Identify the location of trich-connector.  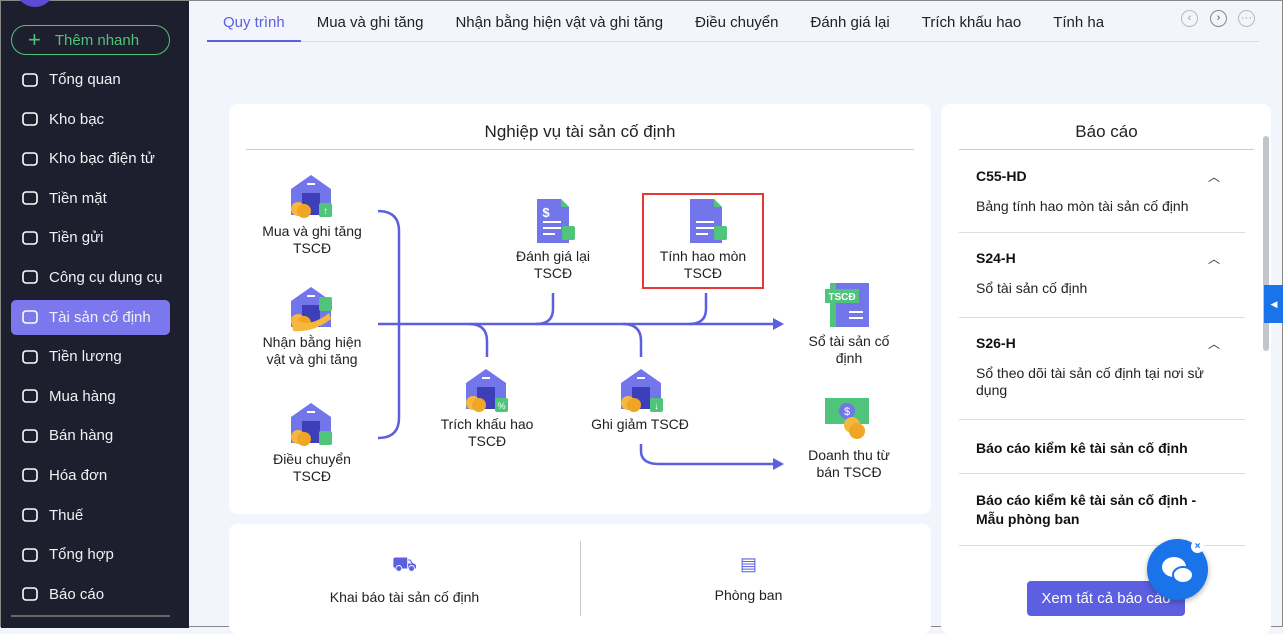
(478, 339).